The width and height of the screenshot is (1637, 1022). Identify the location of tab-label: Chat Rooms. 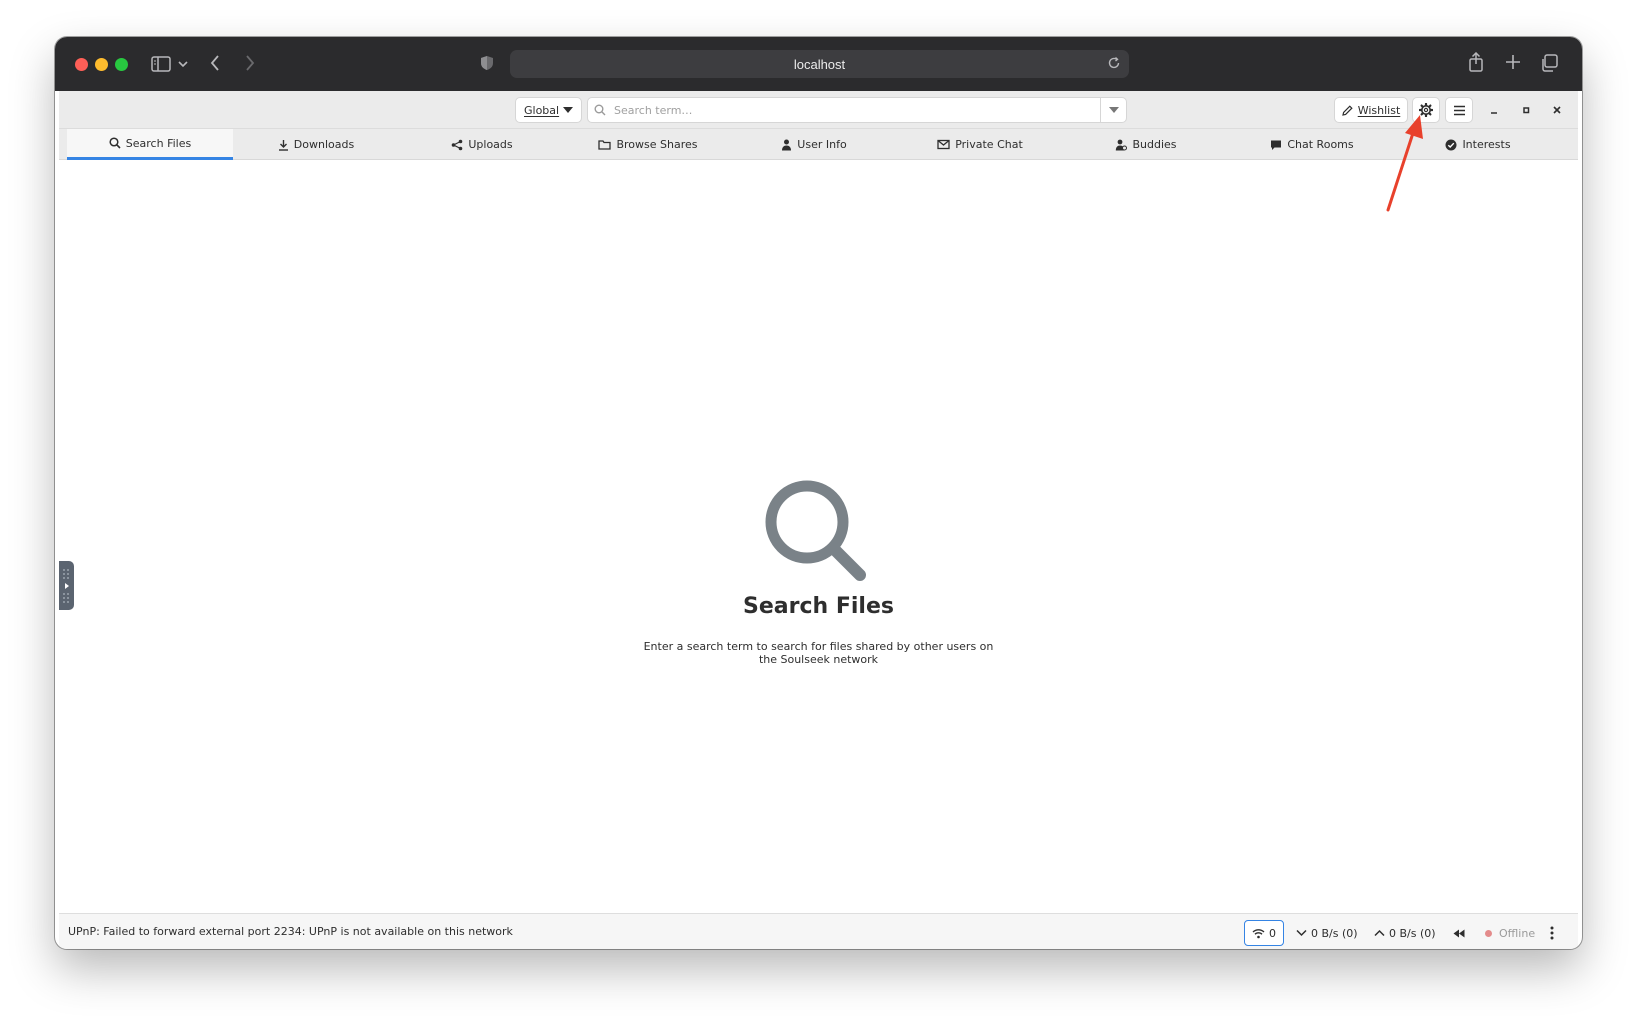
(1320, 144).